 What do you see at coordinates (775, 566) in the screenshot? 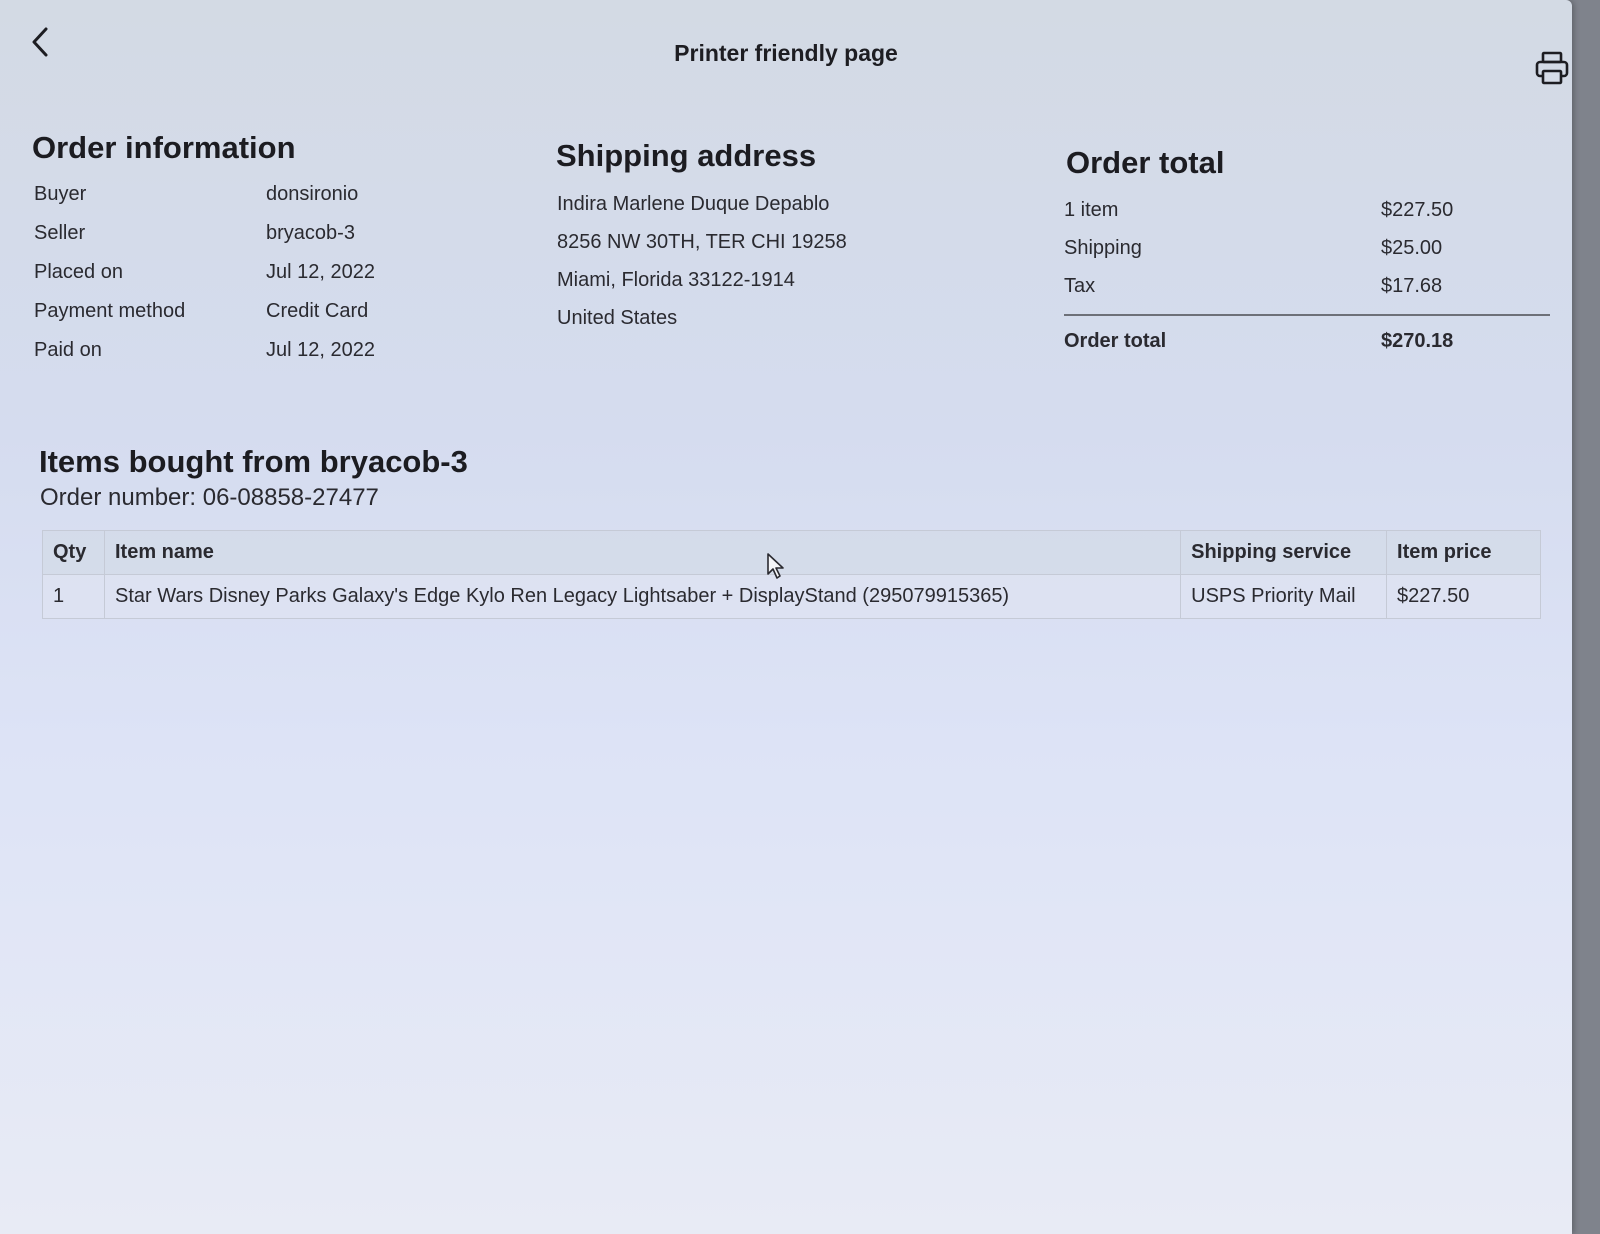
I see `mouse-cursor-icon` at bounding box center [775, 566].